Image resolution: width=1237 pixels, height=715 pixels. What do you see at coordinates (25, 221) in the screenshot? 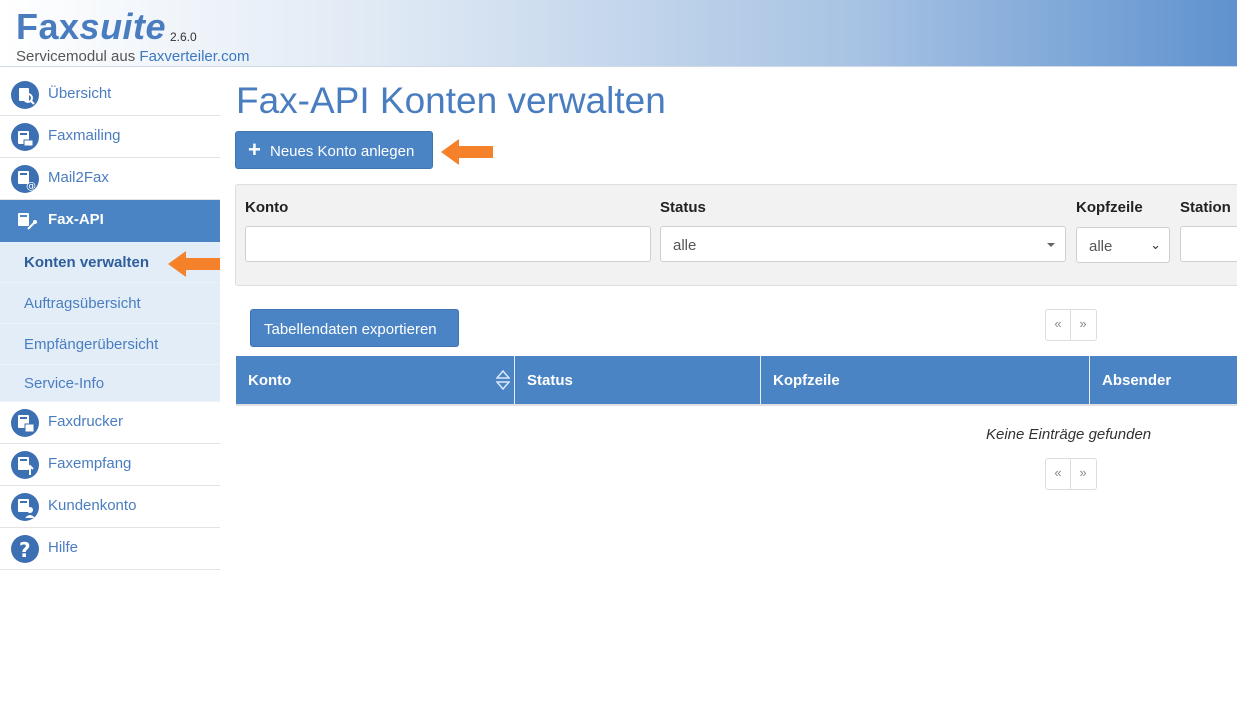
I see `fax-api-icon` at bounding box center [25, 221].